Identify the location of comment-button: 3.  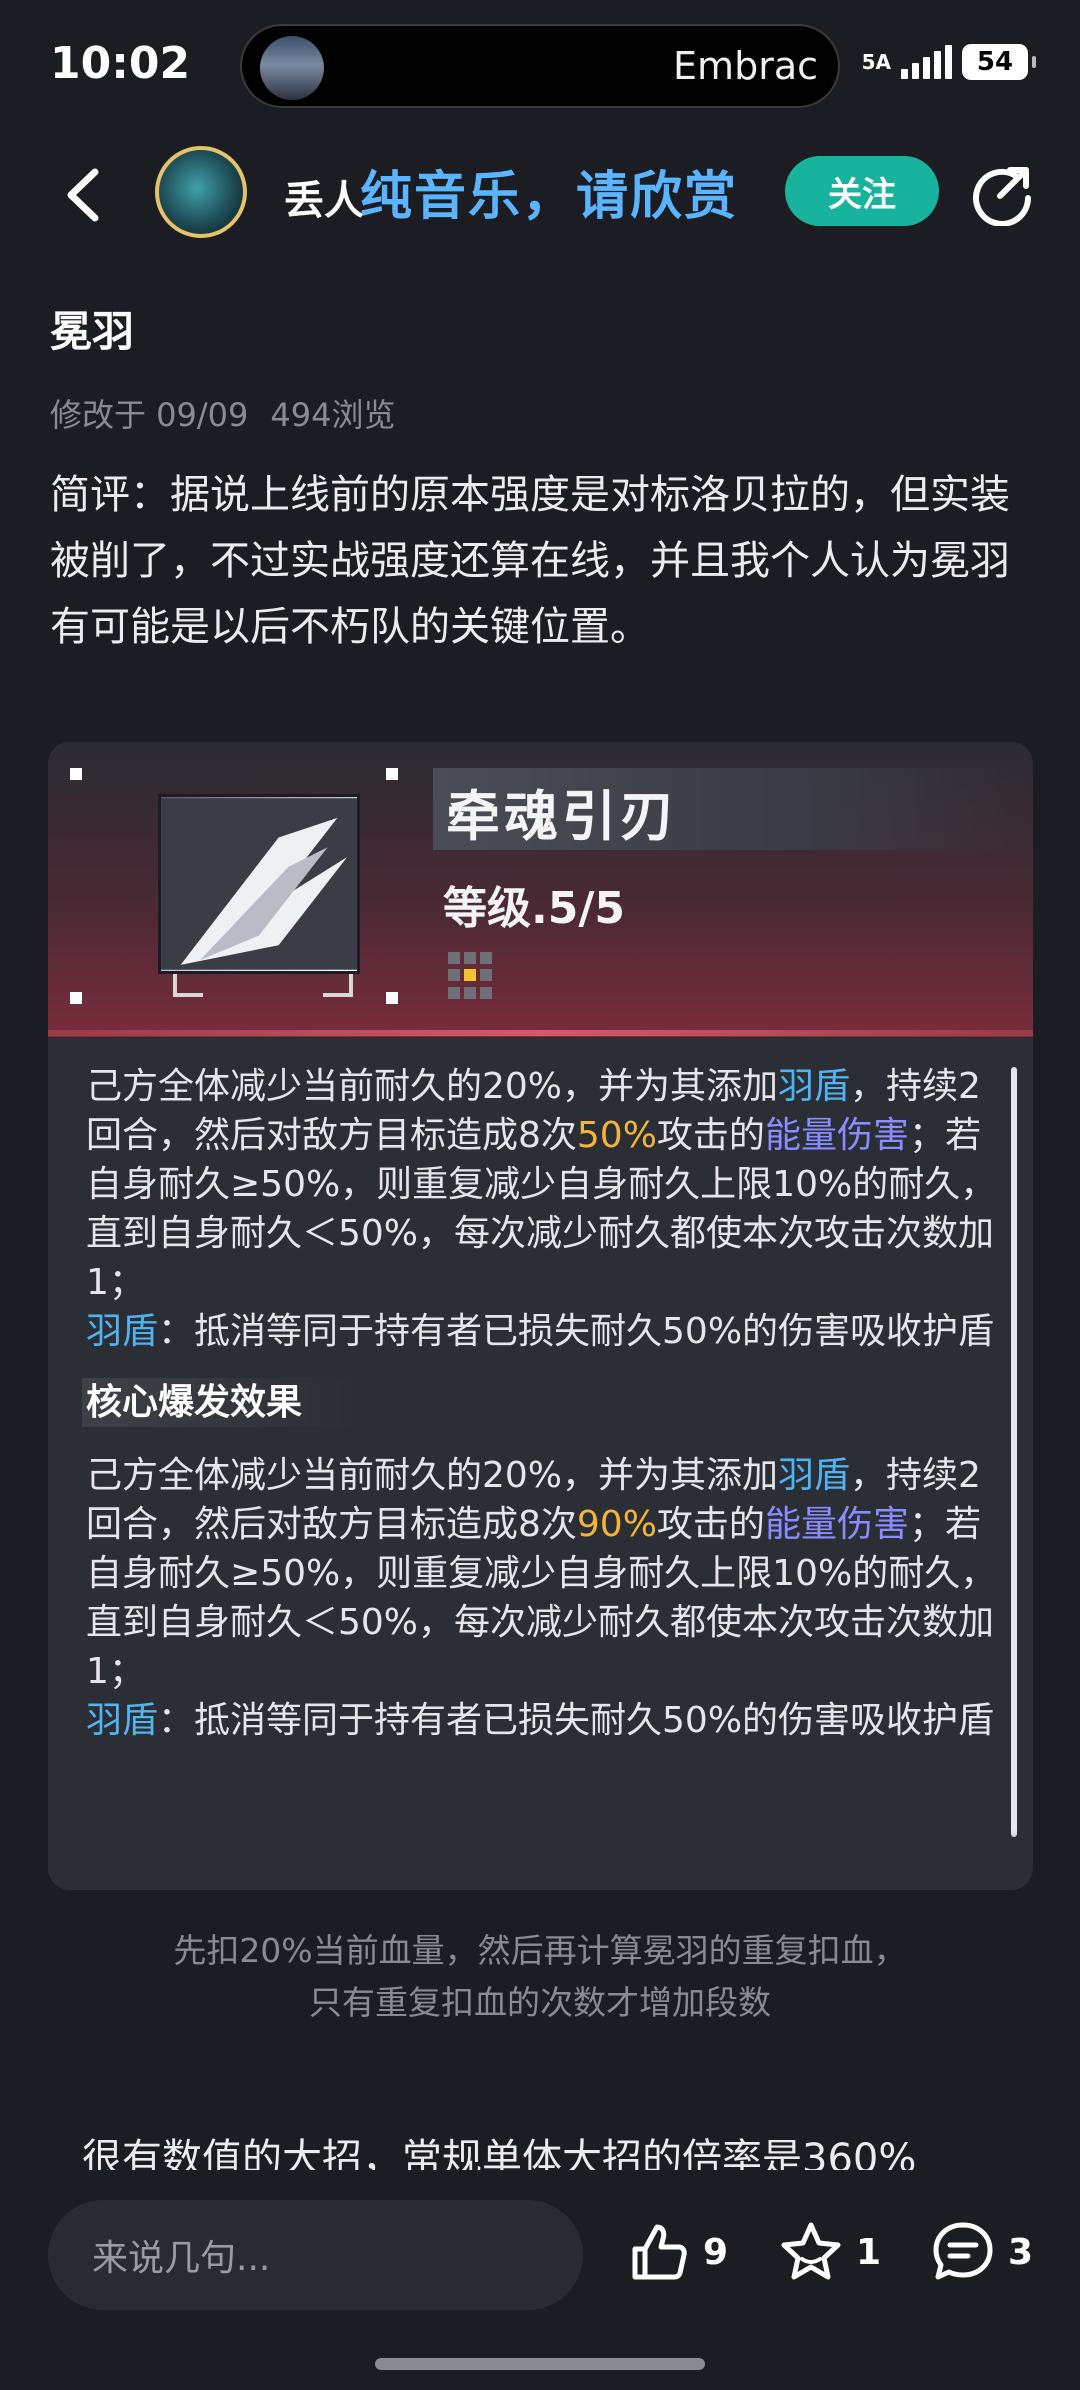
(981, 2252).